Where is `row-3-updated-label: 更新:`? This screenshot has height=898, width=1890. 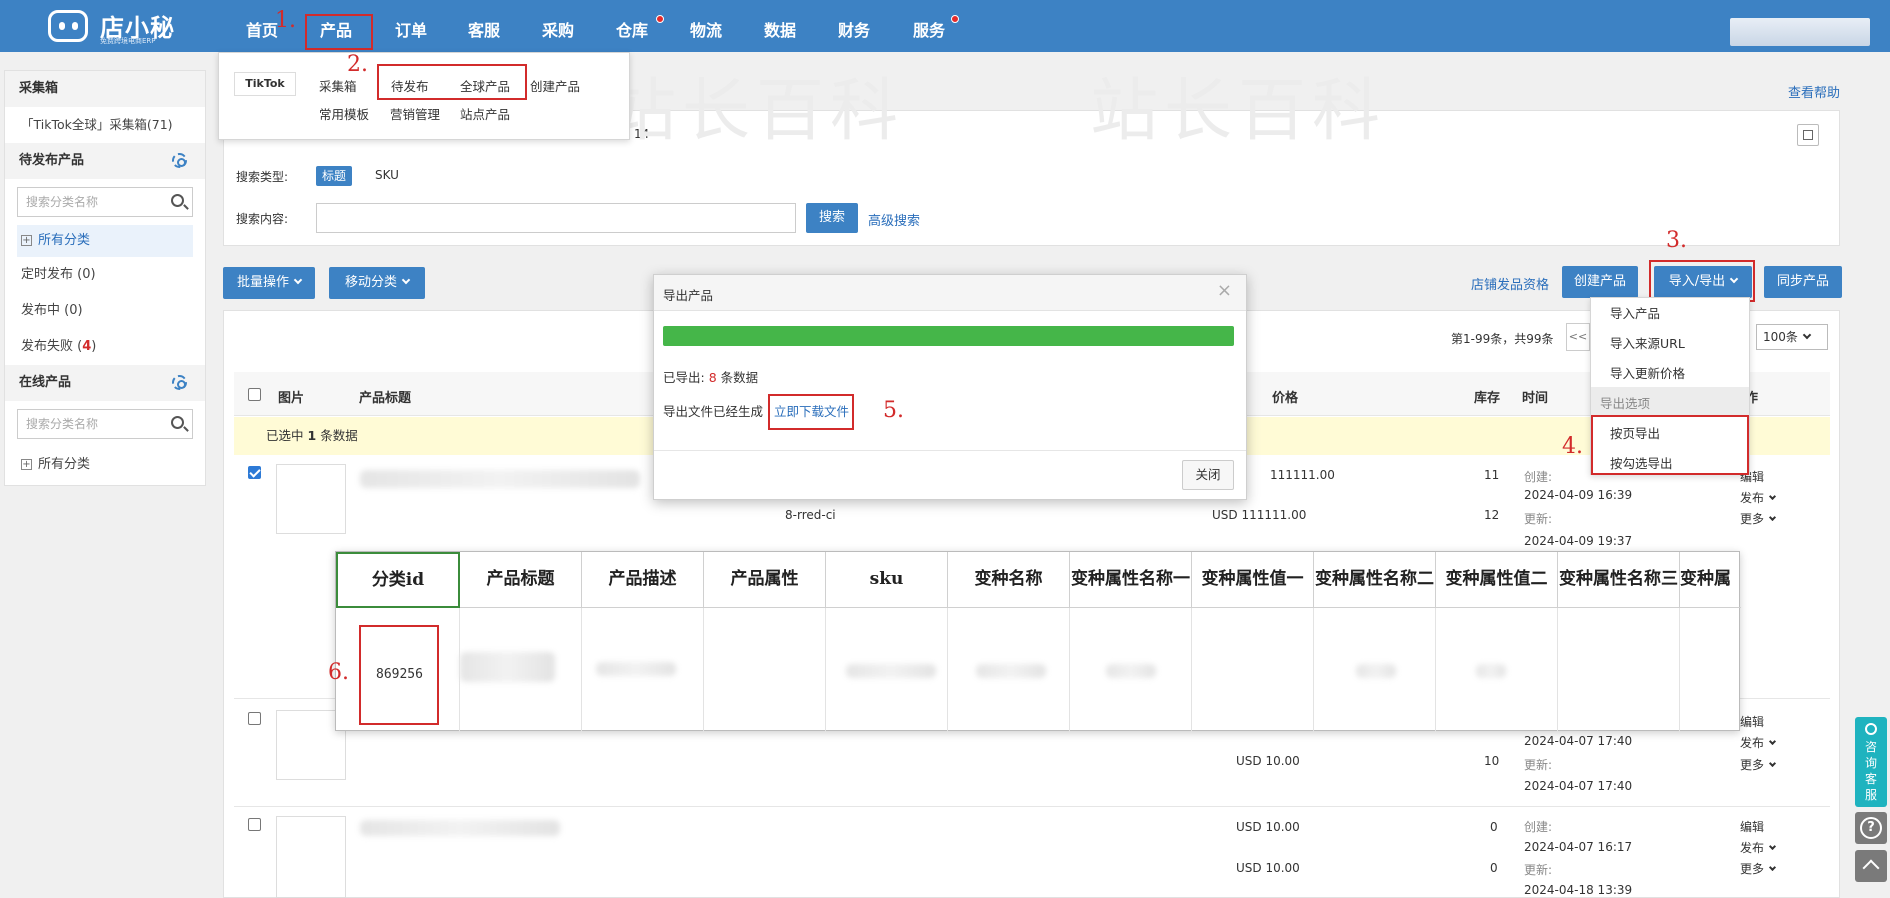 row-3-updated-label: 更新: is located at coordinates (1538, 870).